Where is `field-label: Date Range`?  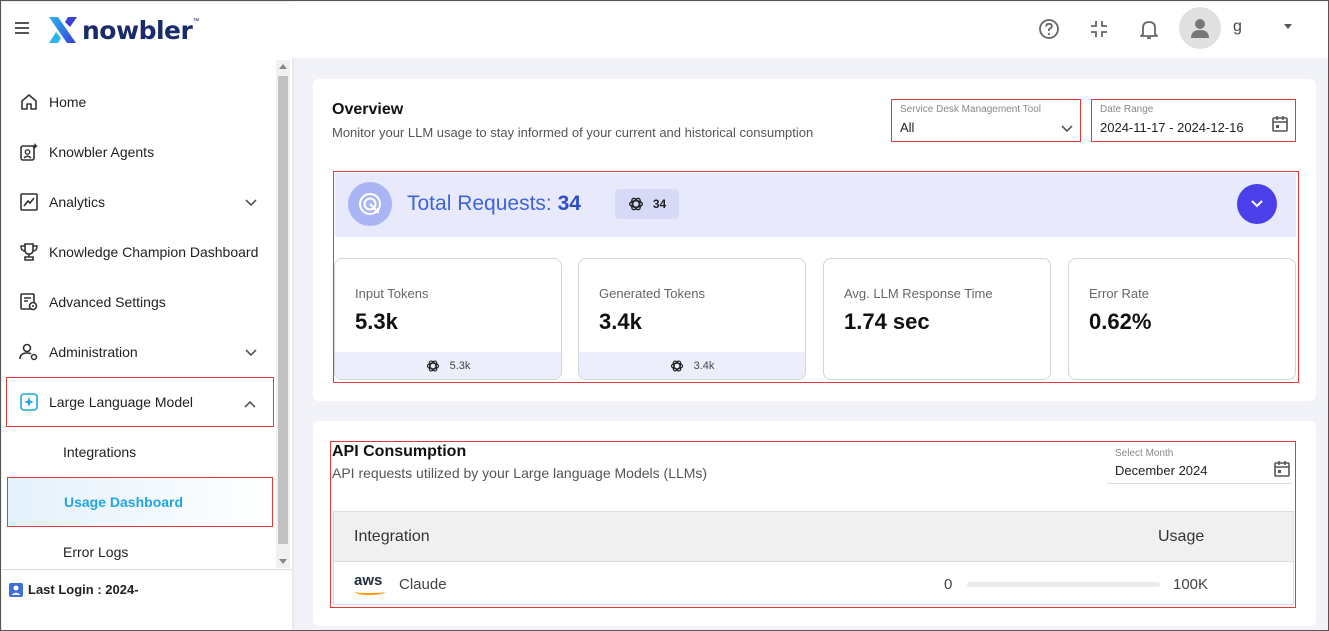 field-label: Date Range is located at coordinates (1127, 109).